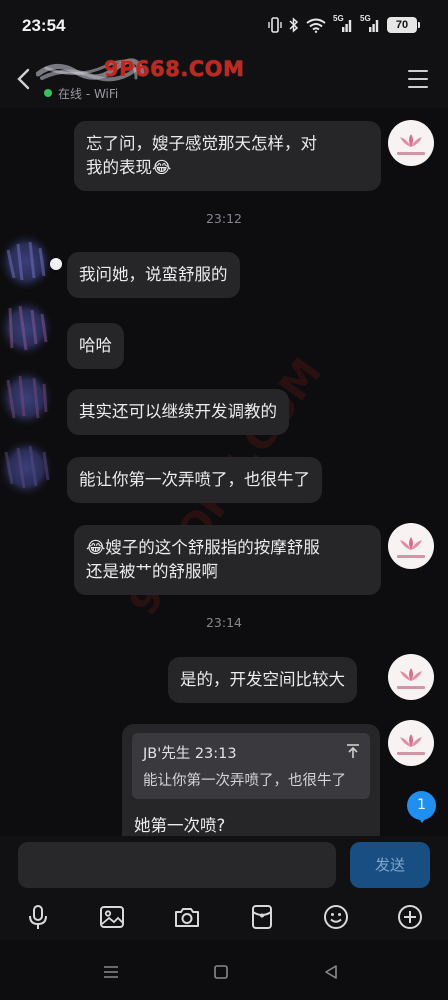  I want to click on message-line: 哈哈, so click(95, 345).